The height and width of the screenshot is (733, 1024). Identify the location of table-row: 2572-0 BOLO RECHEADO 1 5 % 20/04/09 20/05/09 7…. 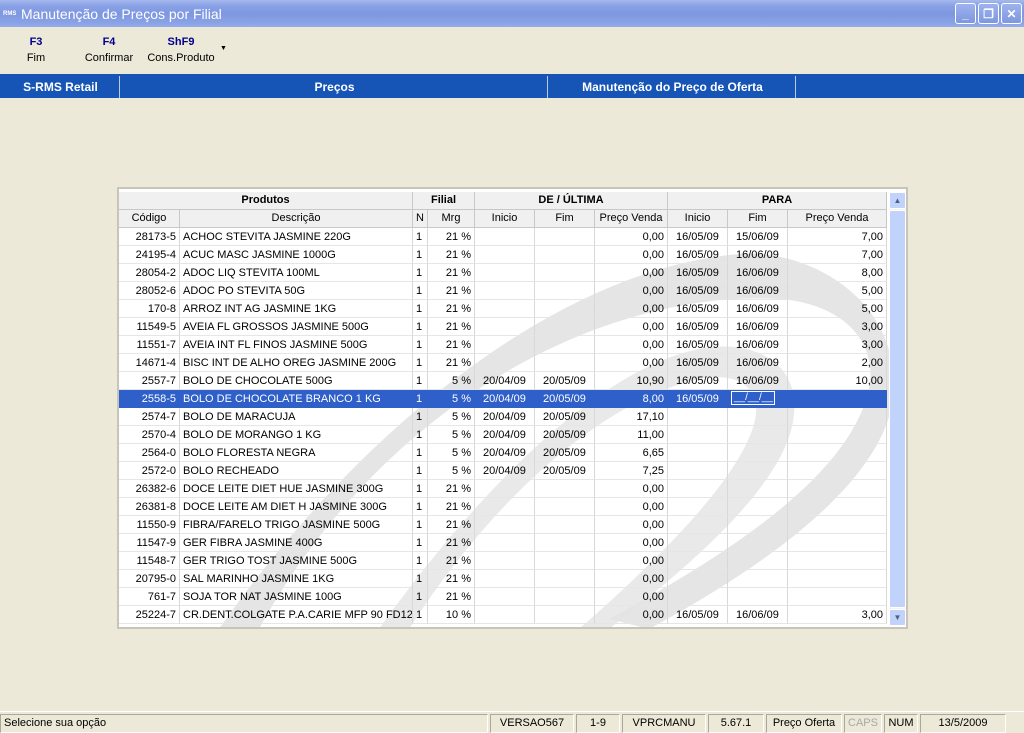
(503, 471).